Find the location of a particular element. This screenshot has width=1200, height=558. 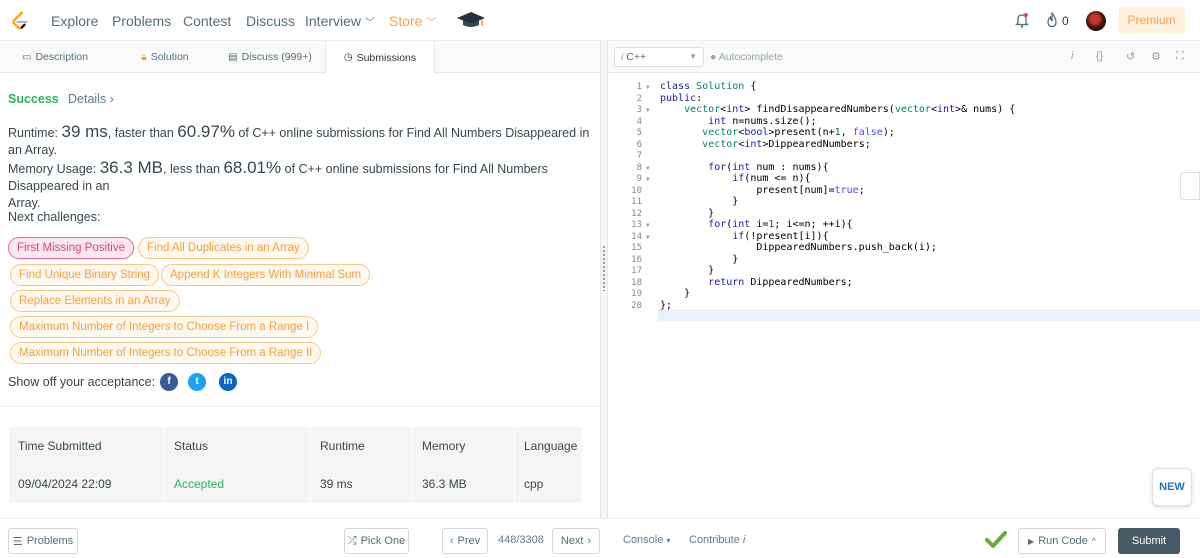

tab-solution: 🔒︎ Solution is located at coordinates (165, 57).